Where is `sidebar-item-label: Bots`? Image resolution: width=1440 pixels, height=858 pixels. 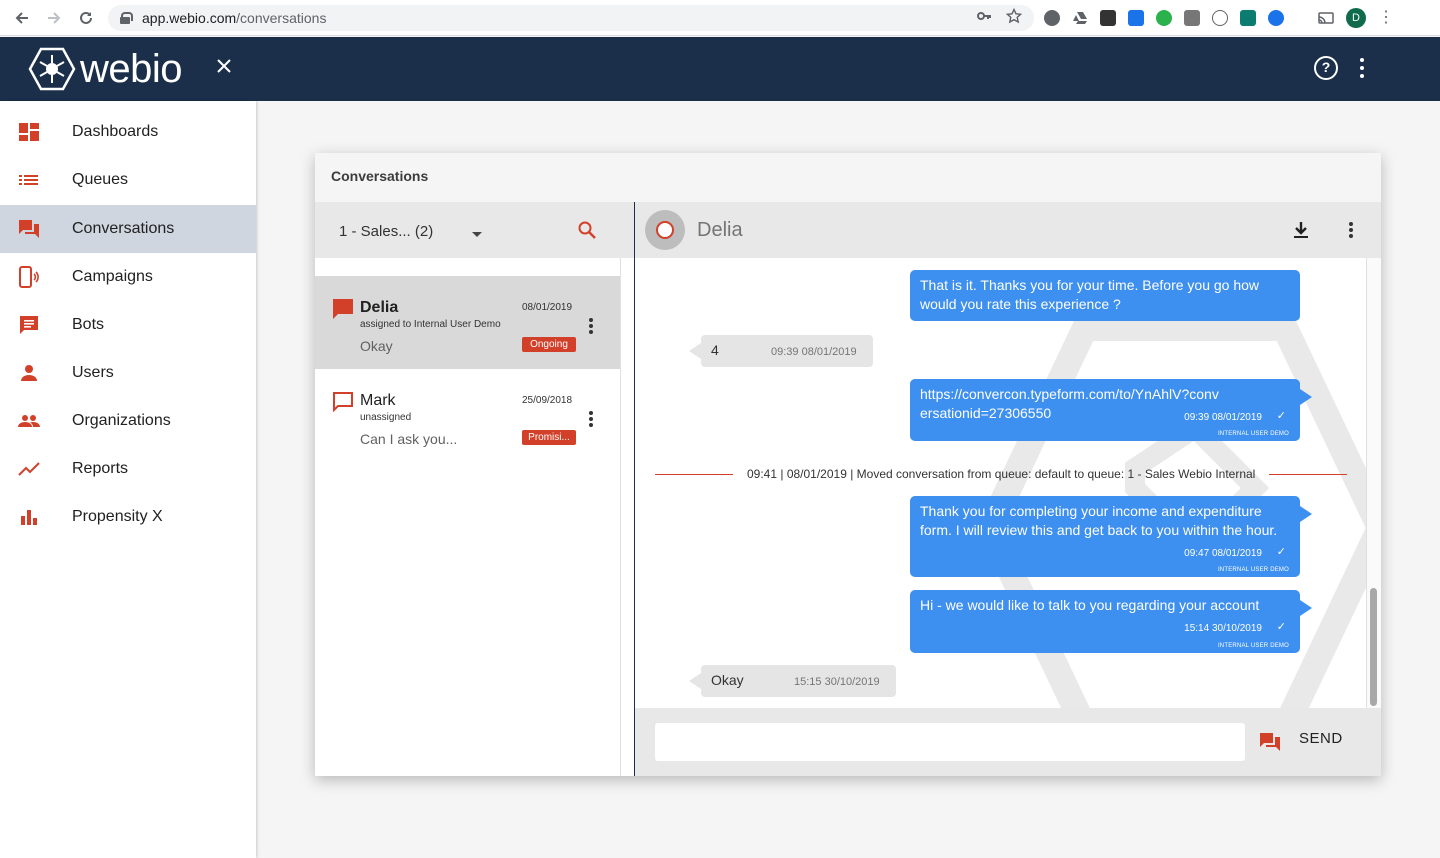 sidebar-item-label: Bots is located at coordinates (88, 324).